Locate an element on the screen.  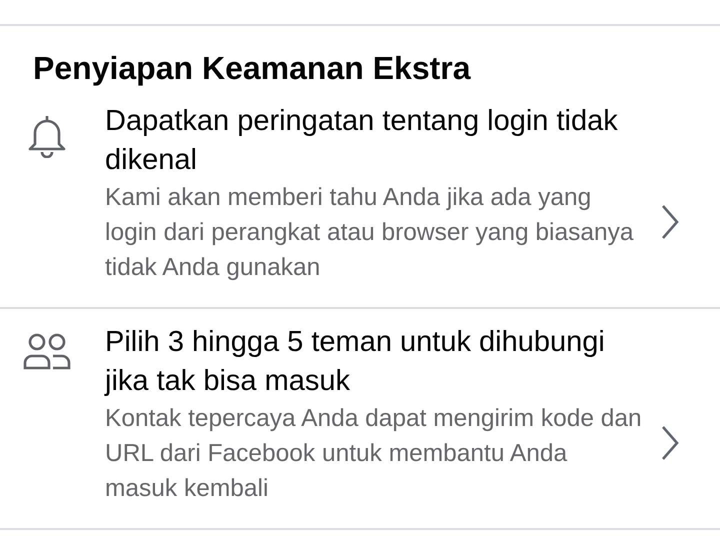
row-description: Kontak tepercaya Anda dapat mengirim kode dan URL dari Facebook untuk membantu Anda masuk kembali is located at coordinates (374, 454).